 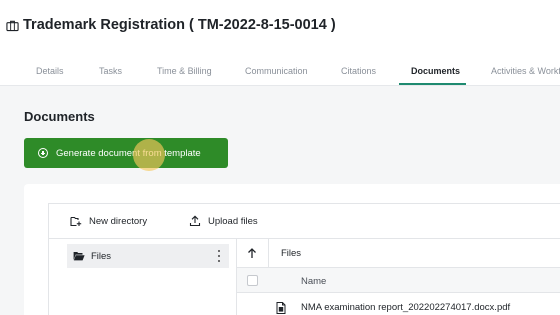 What do you see at coordinates (268, 253) in the screenshot?
I see `path-separator` at bounding box center [268, 253].